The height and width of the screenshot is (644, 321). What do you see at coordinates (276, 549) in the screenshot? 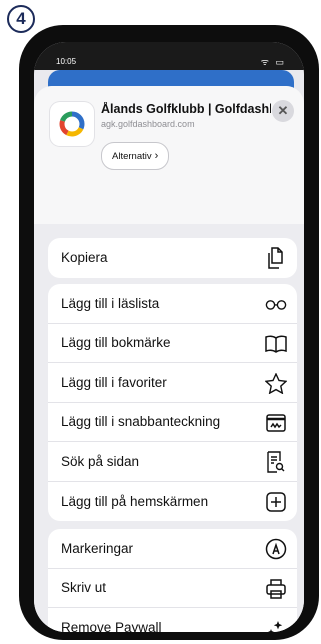
I see `markup-icon` at bounding box center [276, 549].